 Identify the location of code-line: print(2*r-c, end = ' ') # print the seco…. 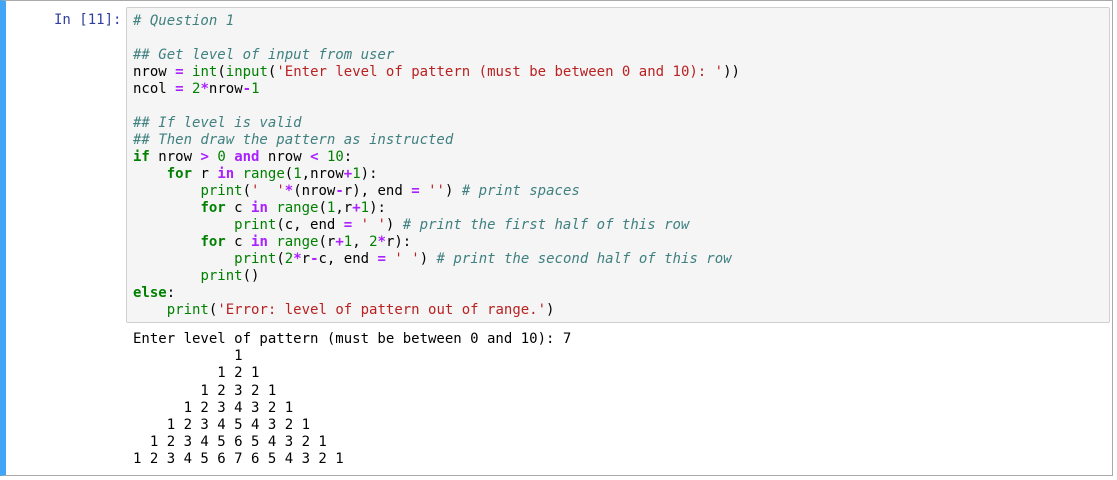
(436, 259).